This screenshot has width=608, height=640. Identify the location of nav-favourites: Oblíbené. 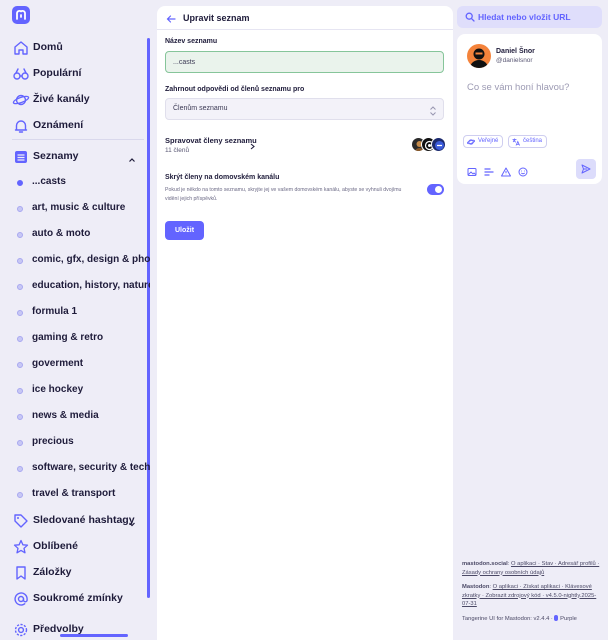
(73, 547).